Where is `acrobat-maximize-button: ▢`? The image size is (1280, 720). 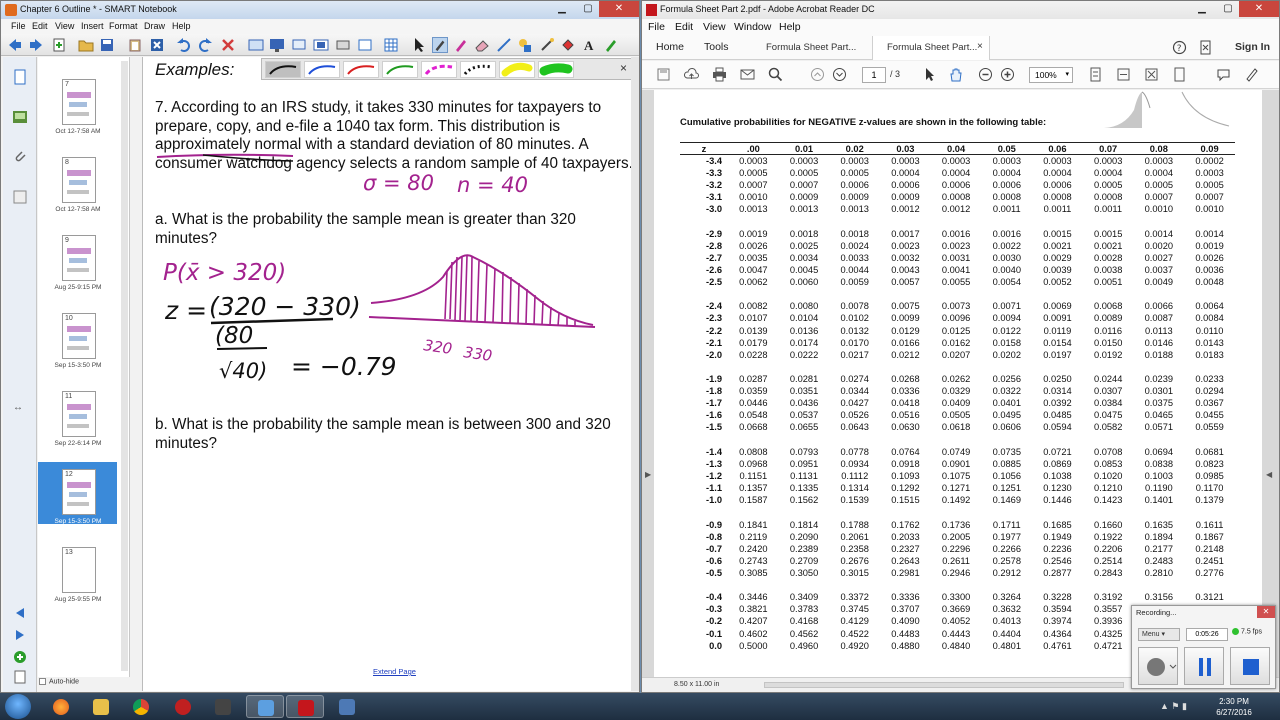 acrobat-maximize-button: ▢ is located at coordinates (1228, 9).